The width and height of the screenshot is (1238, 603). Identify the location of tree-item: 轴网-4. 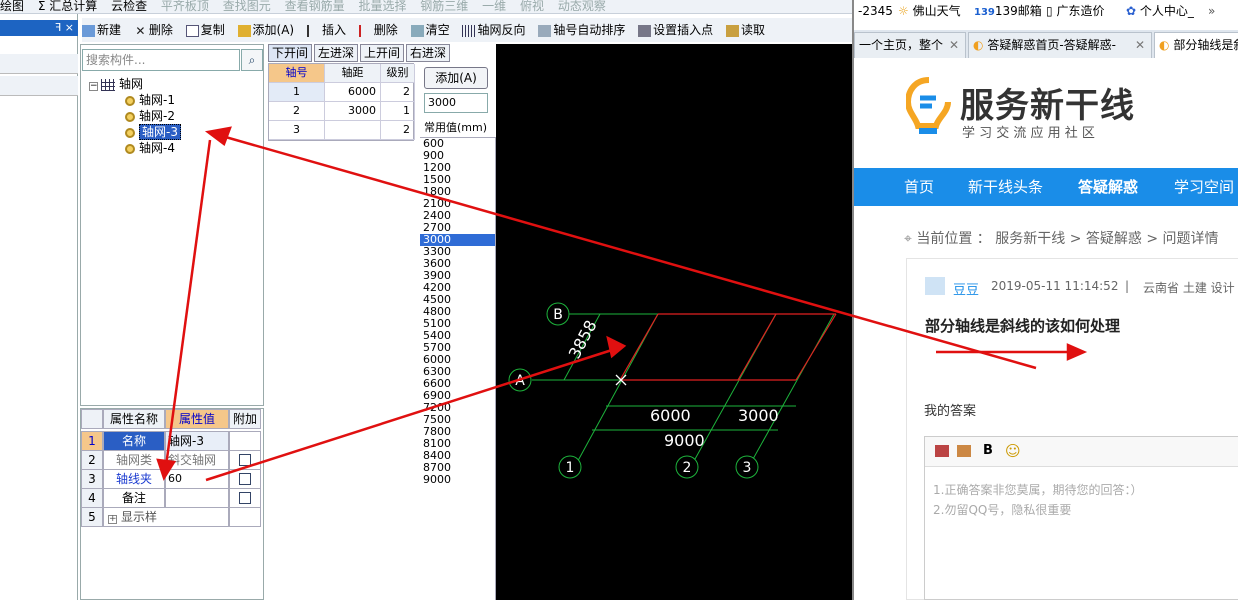
(150, 148).